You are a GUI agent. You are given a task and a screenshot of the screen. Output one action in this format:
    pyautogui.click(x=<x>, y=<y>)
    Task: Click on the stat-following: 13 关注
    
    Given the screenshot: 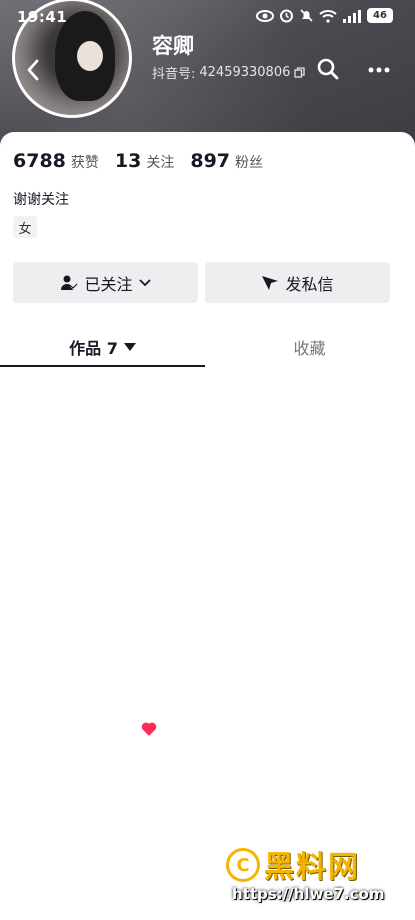 What is the action you would take?
    pyautogui.click(x=144, y=161)
    